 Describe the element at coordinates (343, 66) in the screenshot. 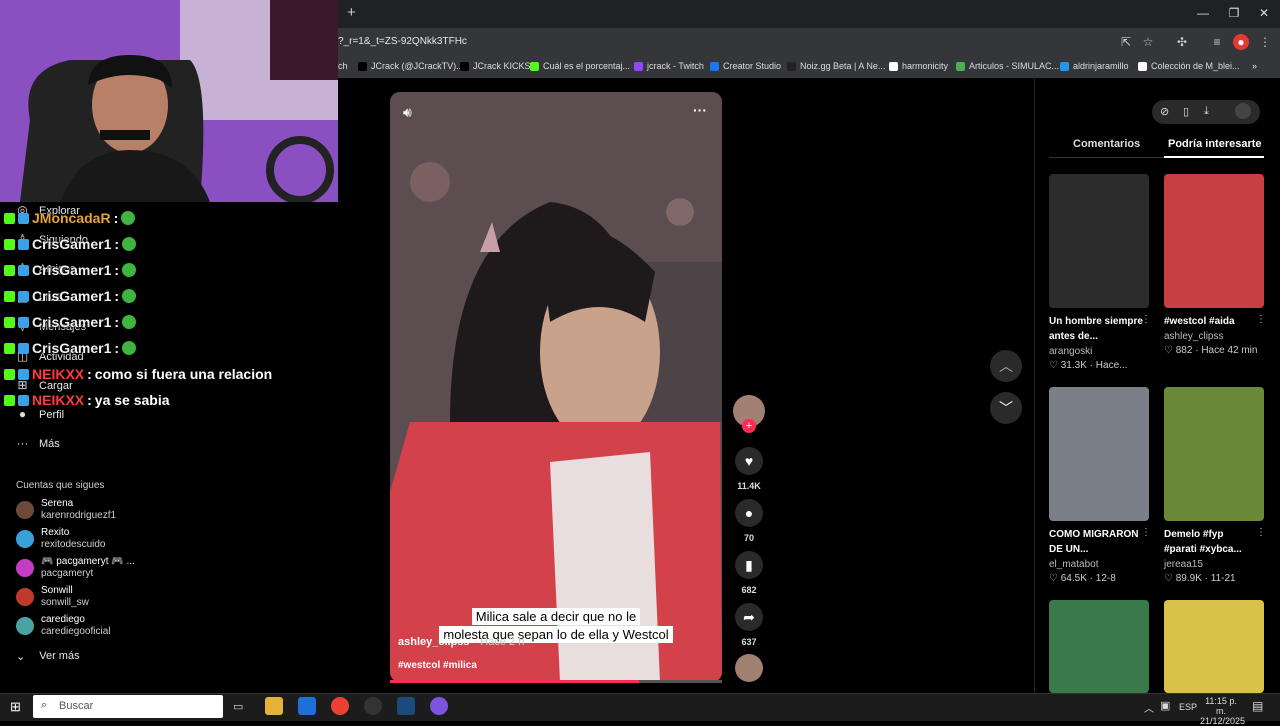

I see `bookmark-item: ch` at that location.